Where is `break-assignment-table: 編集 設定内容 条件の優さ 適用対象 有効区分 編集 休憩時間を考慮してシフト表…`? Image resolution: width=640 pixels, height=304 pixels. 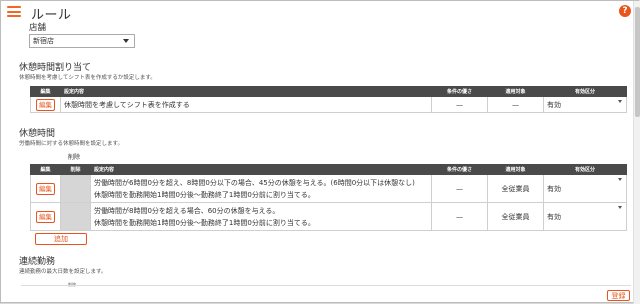 break-assignment-table: 編集 設定内容 条件の優さ 適用対象 有効区分 編集 休憩時間を考慮してシフト表… is located at coordinates (328, 99).